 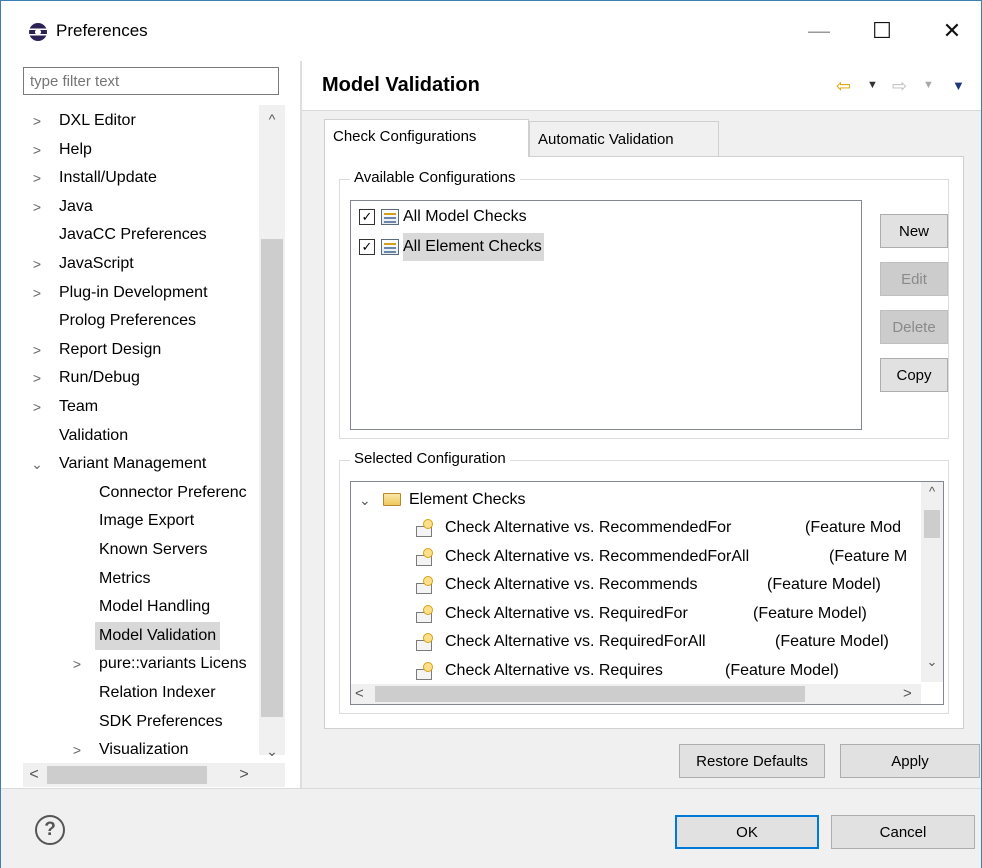 I want to click on ok-button: OK, so click(x=747, y=832).